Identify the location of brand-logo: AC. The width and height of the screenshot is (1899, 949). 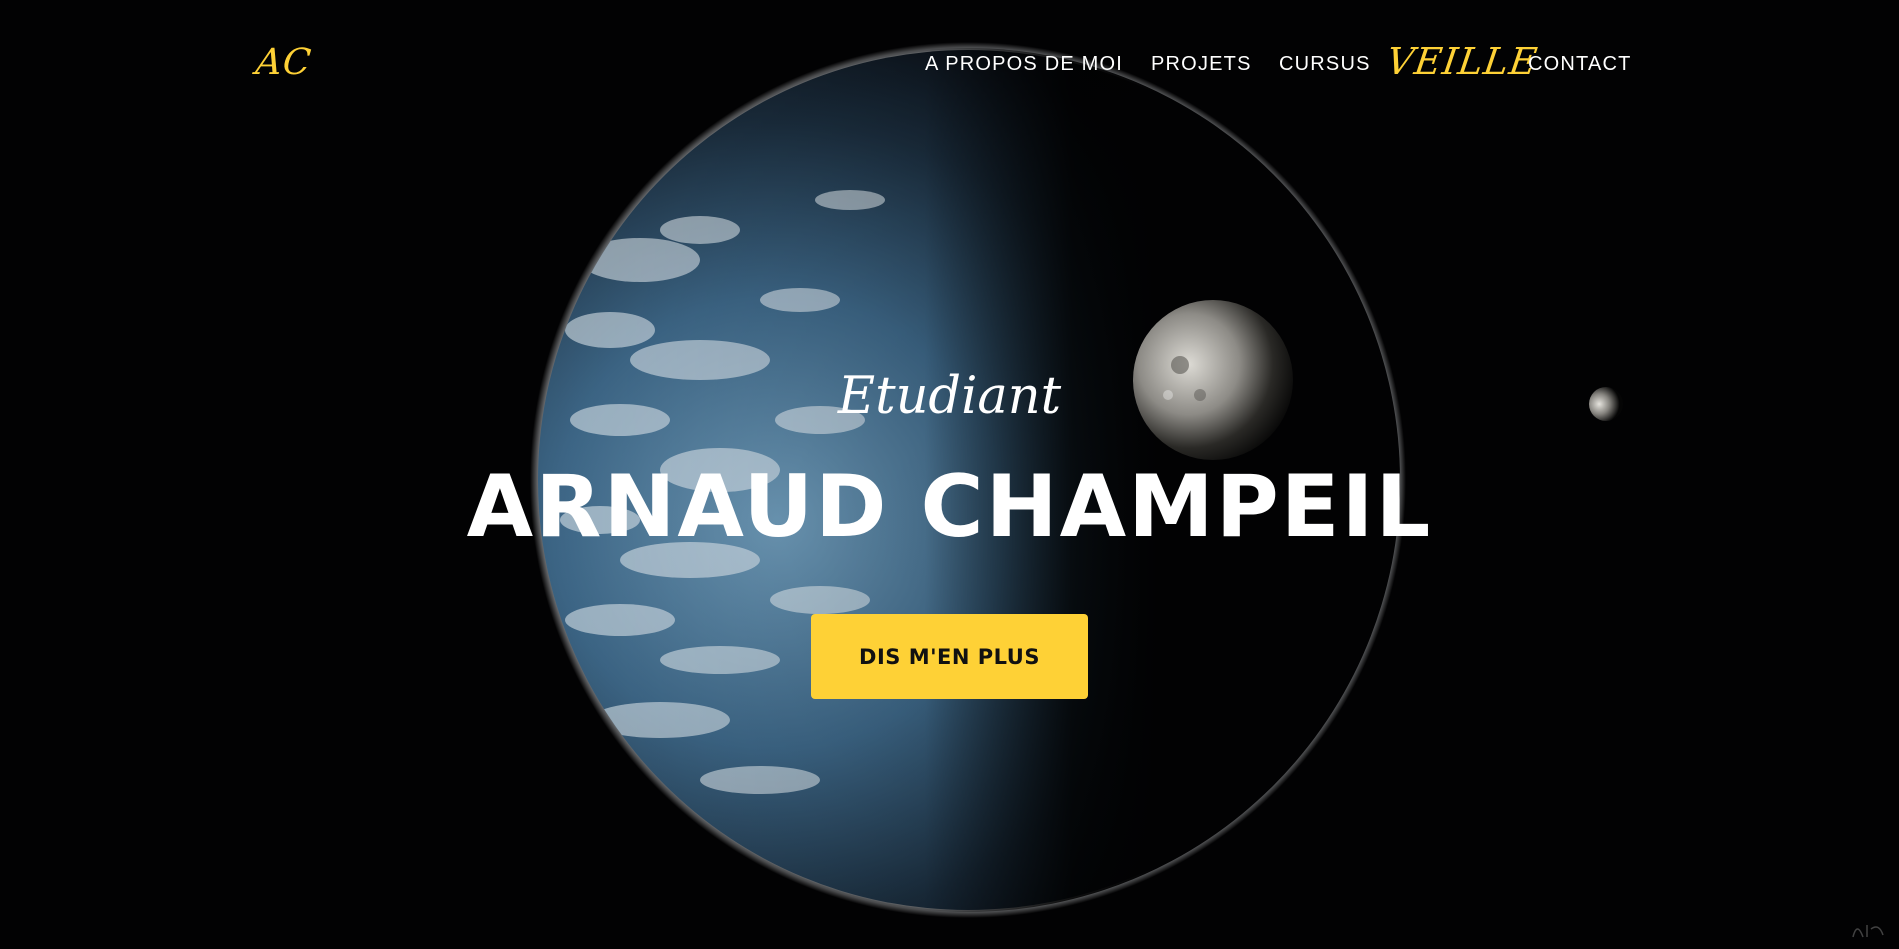
(284, 62).